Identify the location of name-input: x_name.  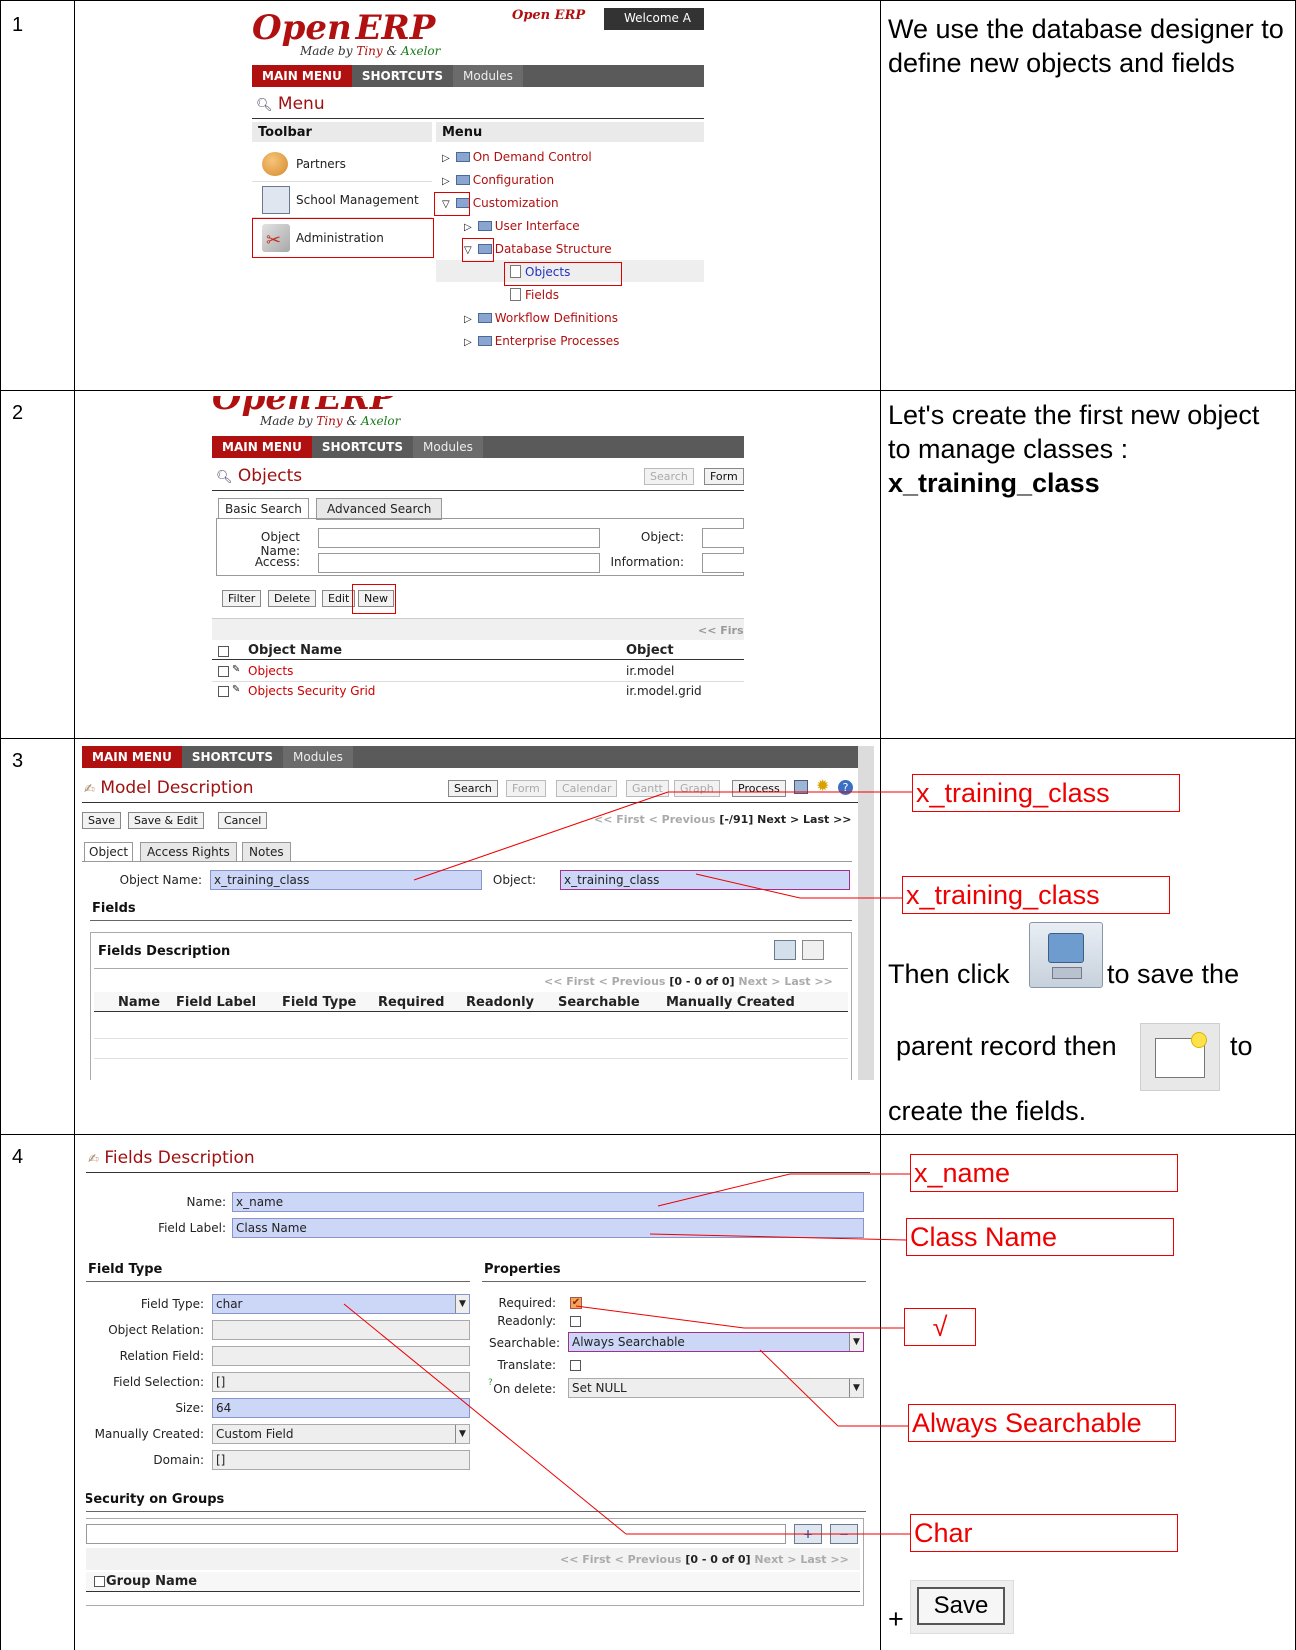
(548, 1202).